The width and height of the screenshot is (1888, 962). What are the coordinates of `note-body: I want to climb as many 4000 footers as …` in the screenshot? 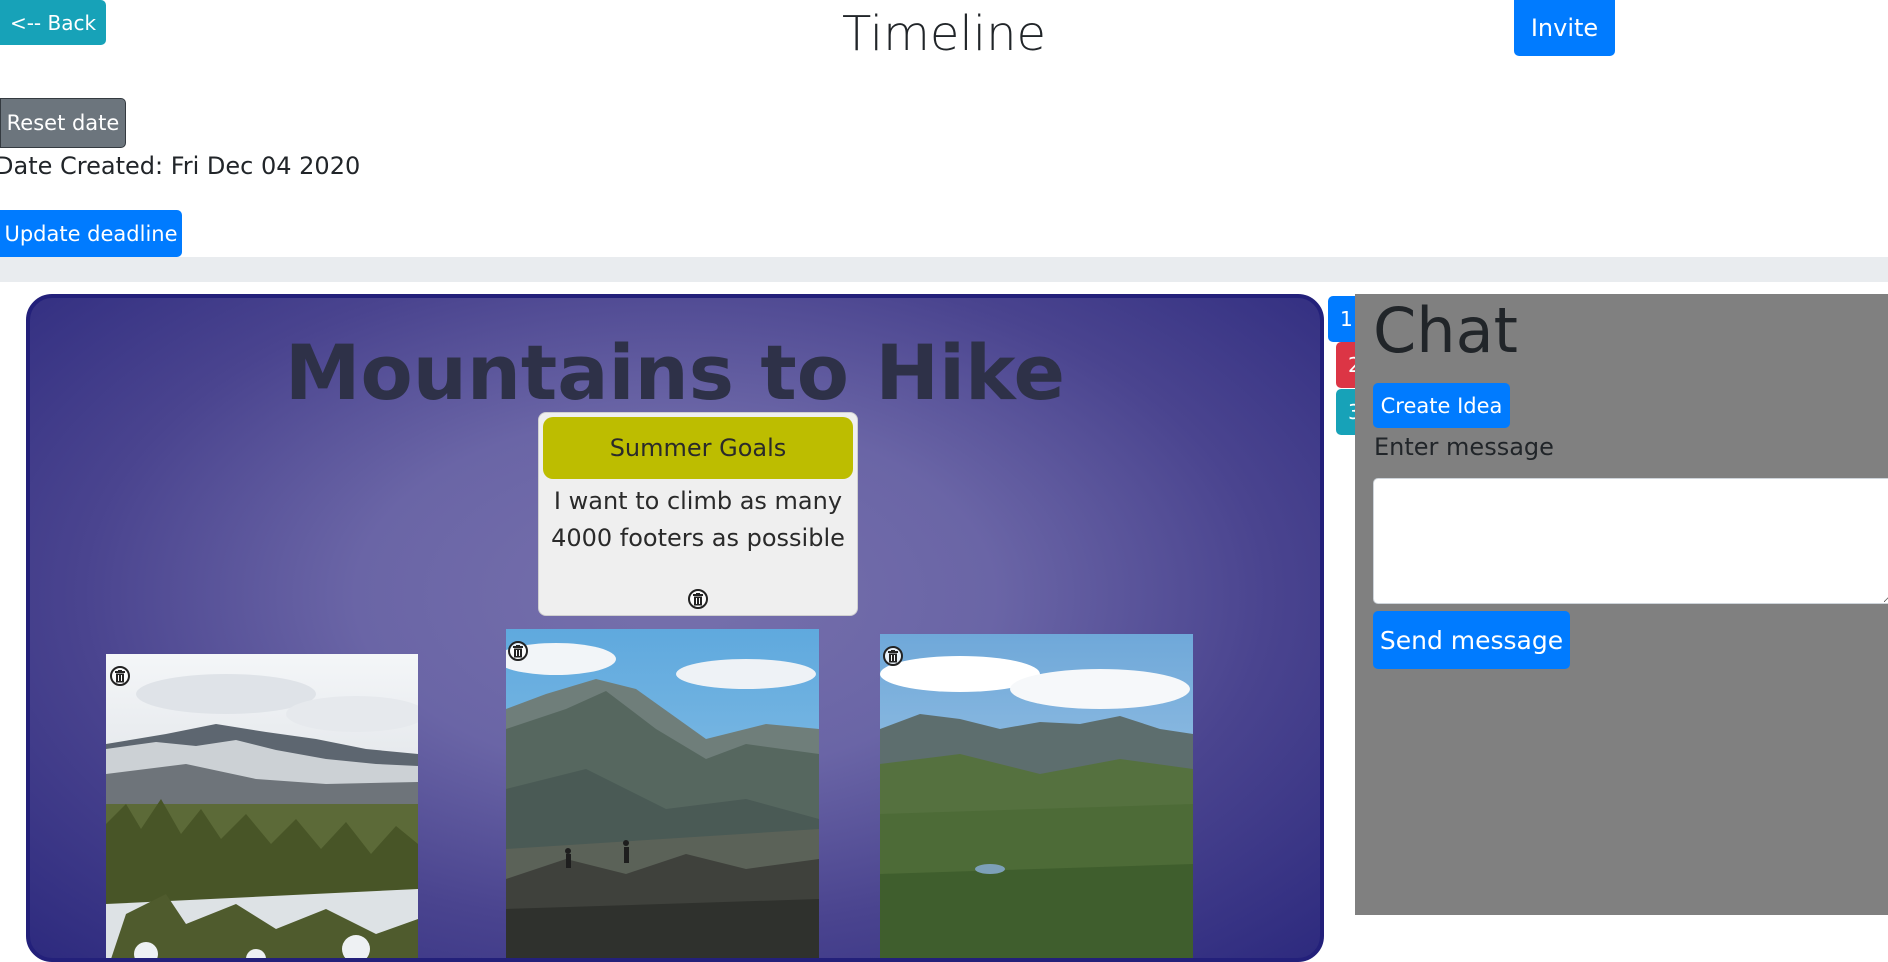 It's located at (698, 520).